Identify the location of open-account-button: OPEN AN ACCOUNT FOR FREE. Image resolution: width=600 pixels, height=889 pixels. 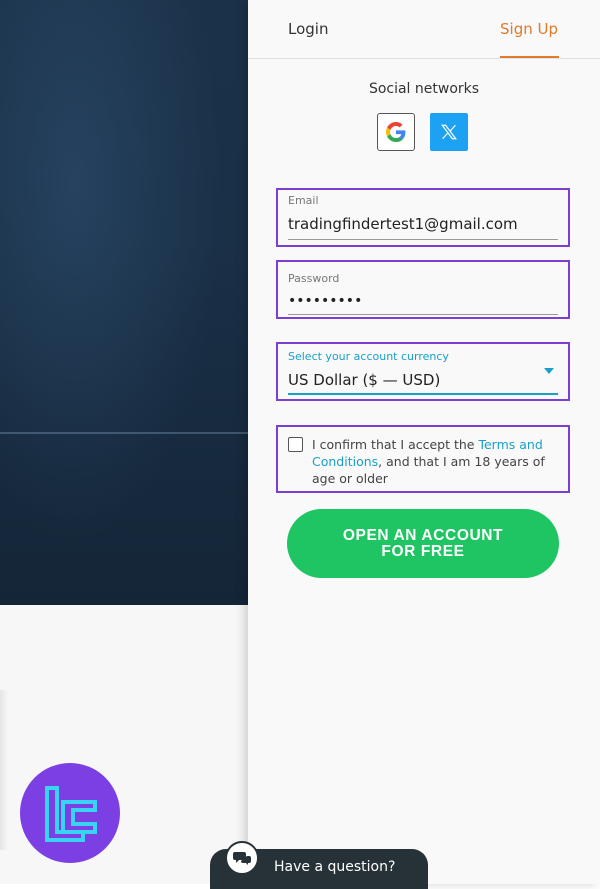
(423, 543).